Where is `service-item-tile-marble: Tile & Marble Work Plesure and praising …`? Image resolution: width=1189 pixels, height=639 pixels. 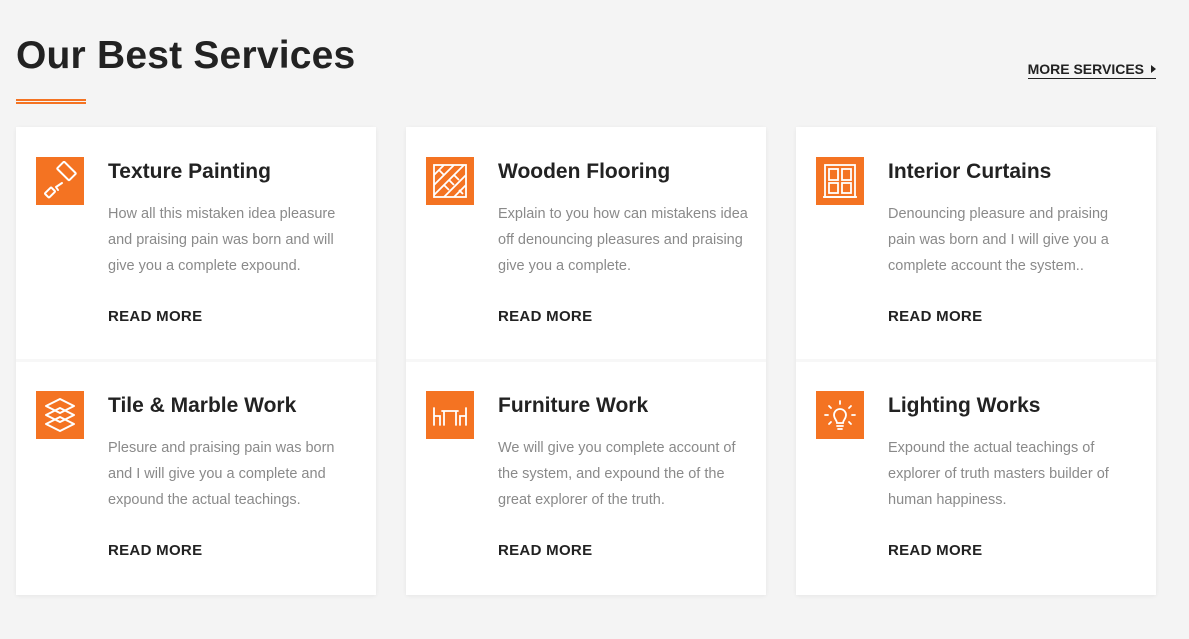
service-item-tile-marble: Tile & Marble Work Plesure and praising … is located at coordinates (196, 478).